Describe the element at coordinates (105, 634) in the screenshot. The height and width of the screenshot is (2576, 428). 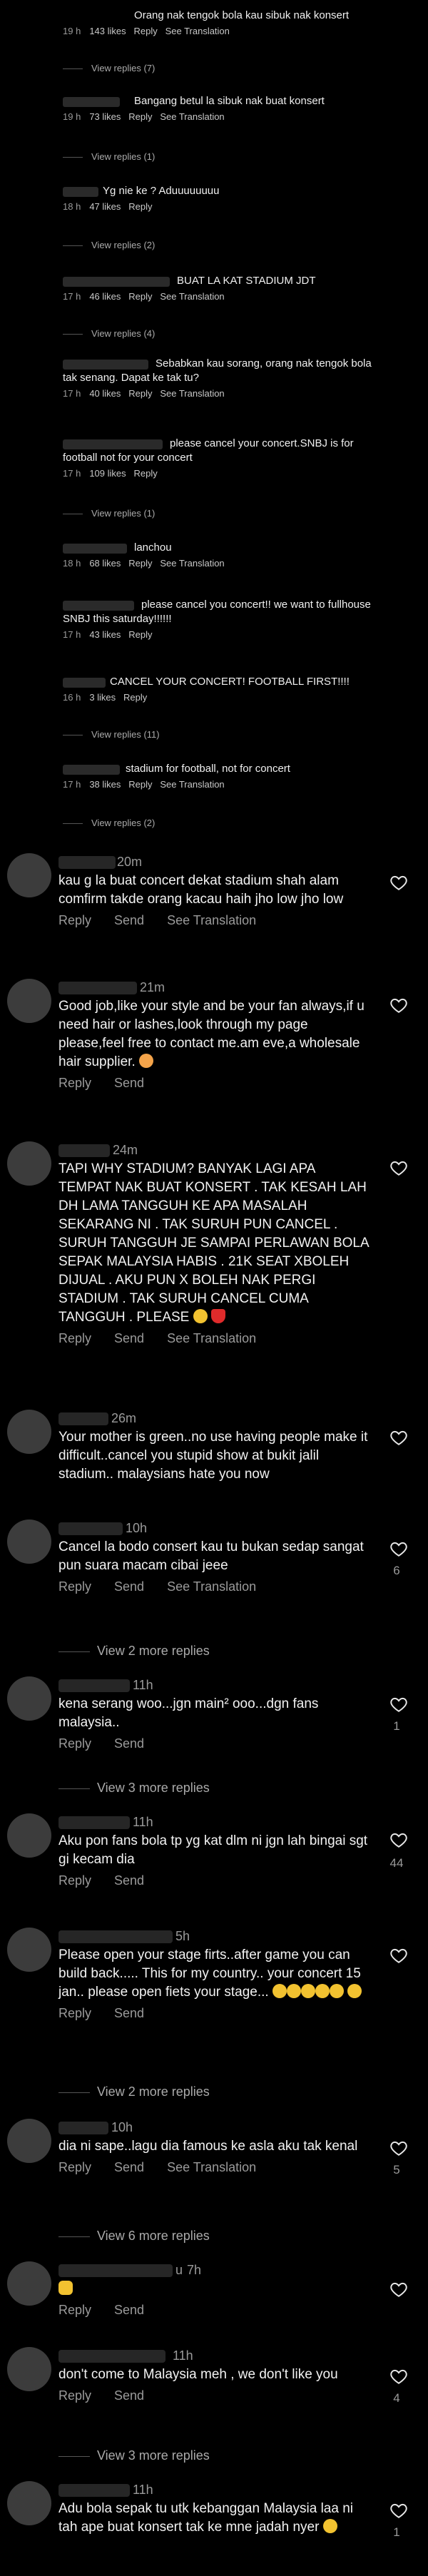
I see `likes-count: 43 likes` at that location.